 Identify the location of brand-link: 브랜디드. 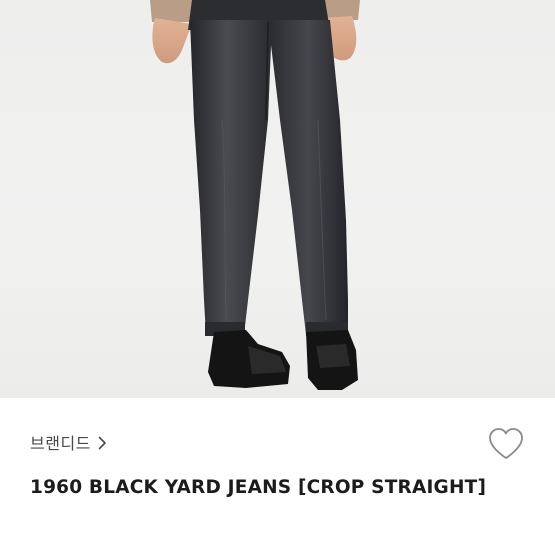
(68, 442).